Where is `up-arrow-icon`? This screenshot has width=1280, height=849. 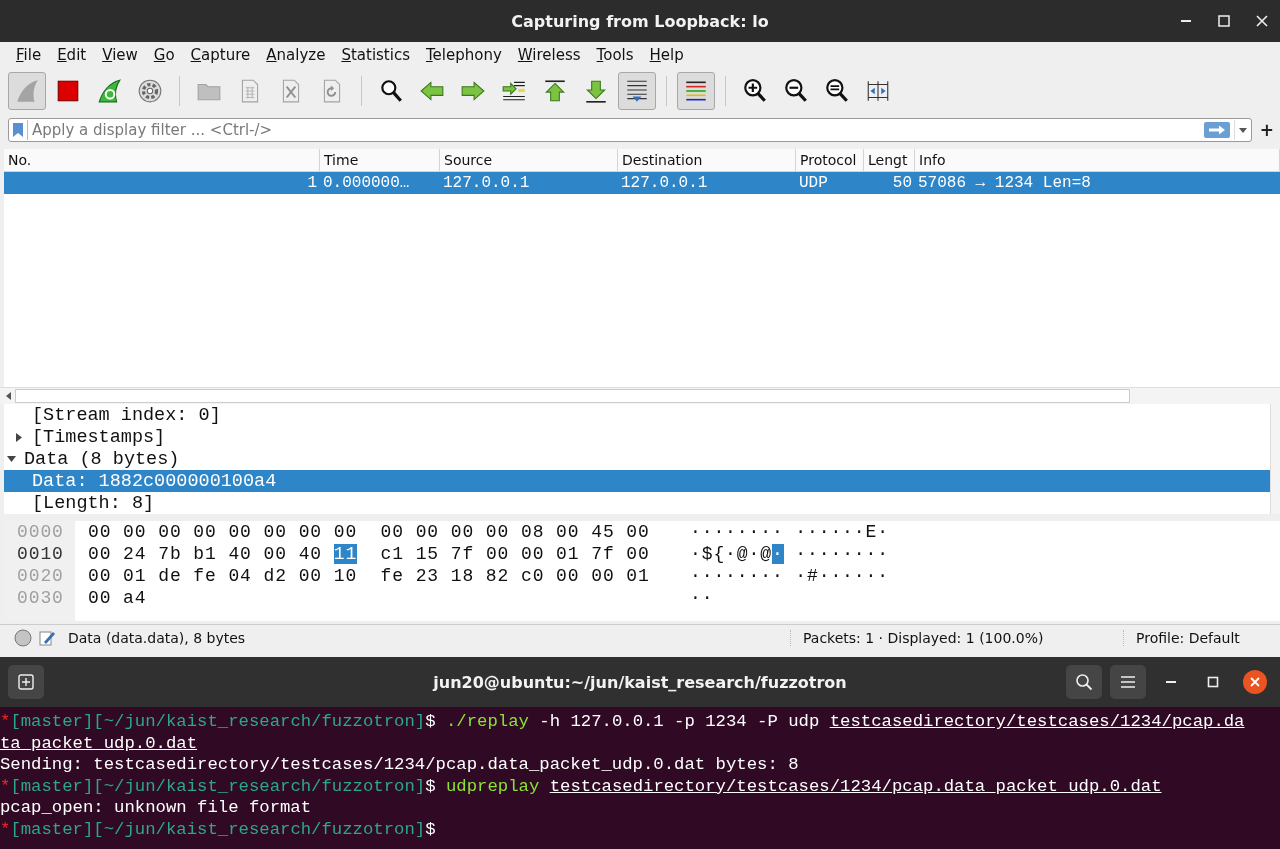
up-arrow-icon is located at coordinates (555, 91).